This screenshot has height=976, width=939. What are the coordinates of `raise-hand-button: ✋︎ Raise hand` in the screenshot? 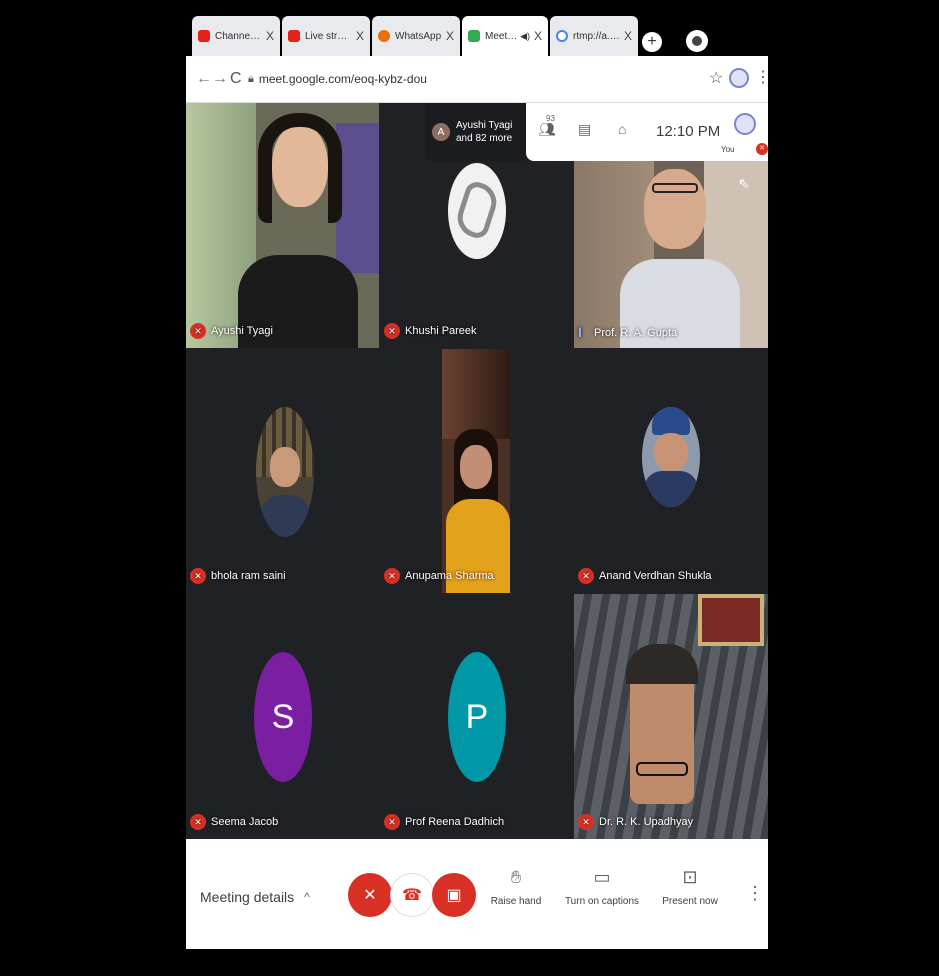 It's located at (516, 887).